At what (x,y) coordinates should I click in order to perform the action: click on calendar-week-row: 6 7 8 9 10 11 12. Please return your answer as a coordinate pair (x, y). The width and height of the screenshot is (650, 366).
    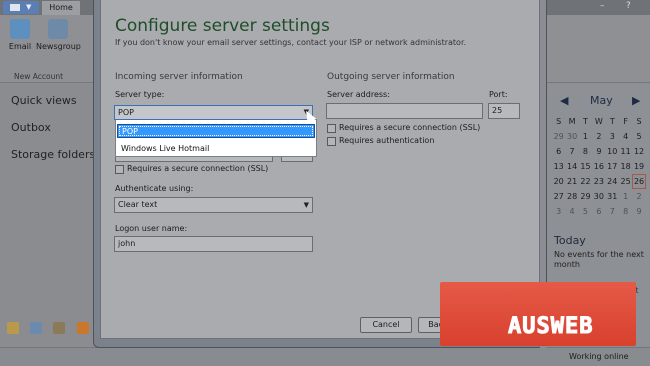
    Looking at the image, I should click on (599, 151).